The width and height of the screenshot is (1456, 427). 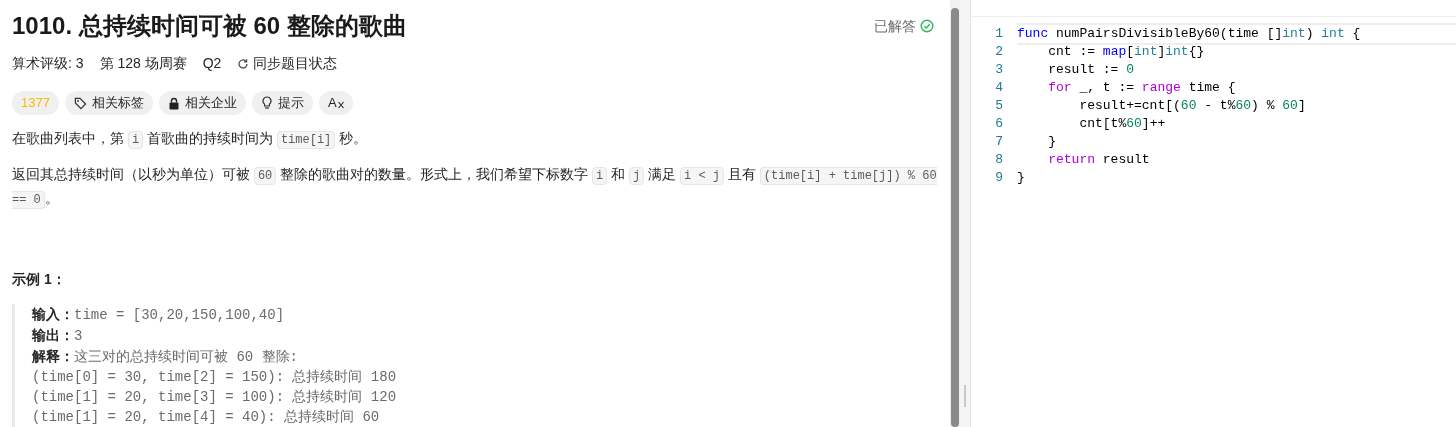 What do you see at coordinates (999, 70) in the screenshot?
I see `line-number: 3` at bounding box center [999, 70].